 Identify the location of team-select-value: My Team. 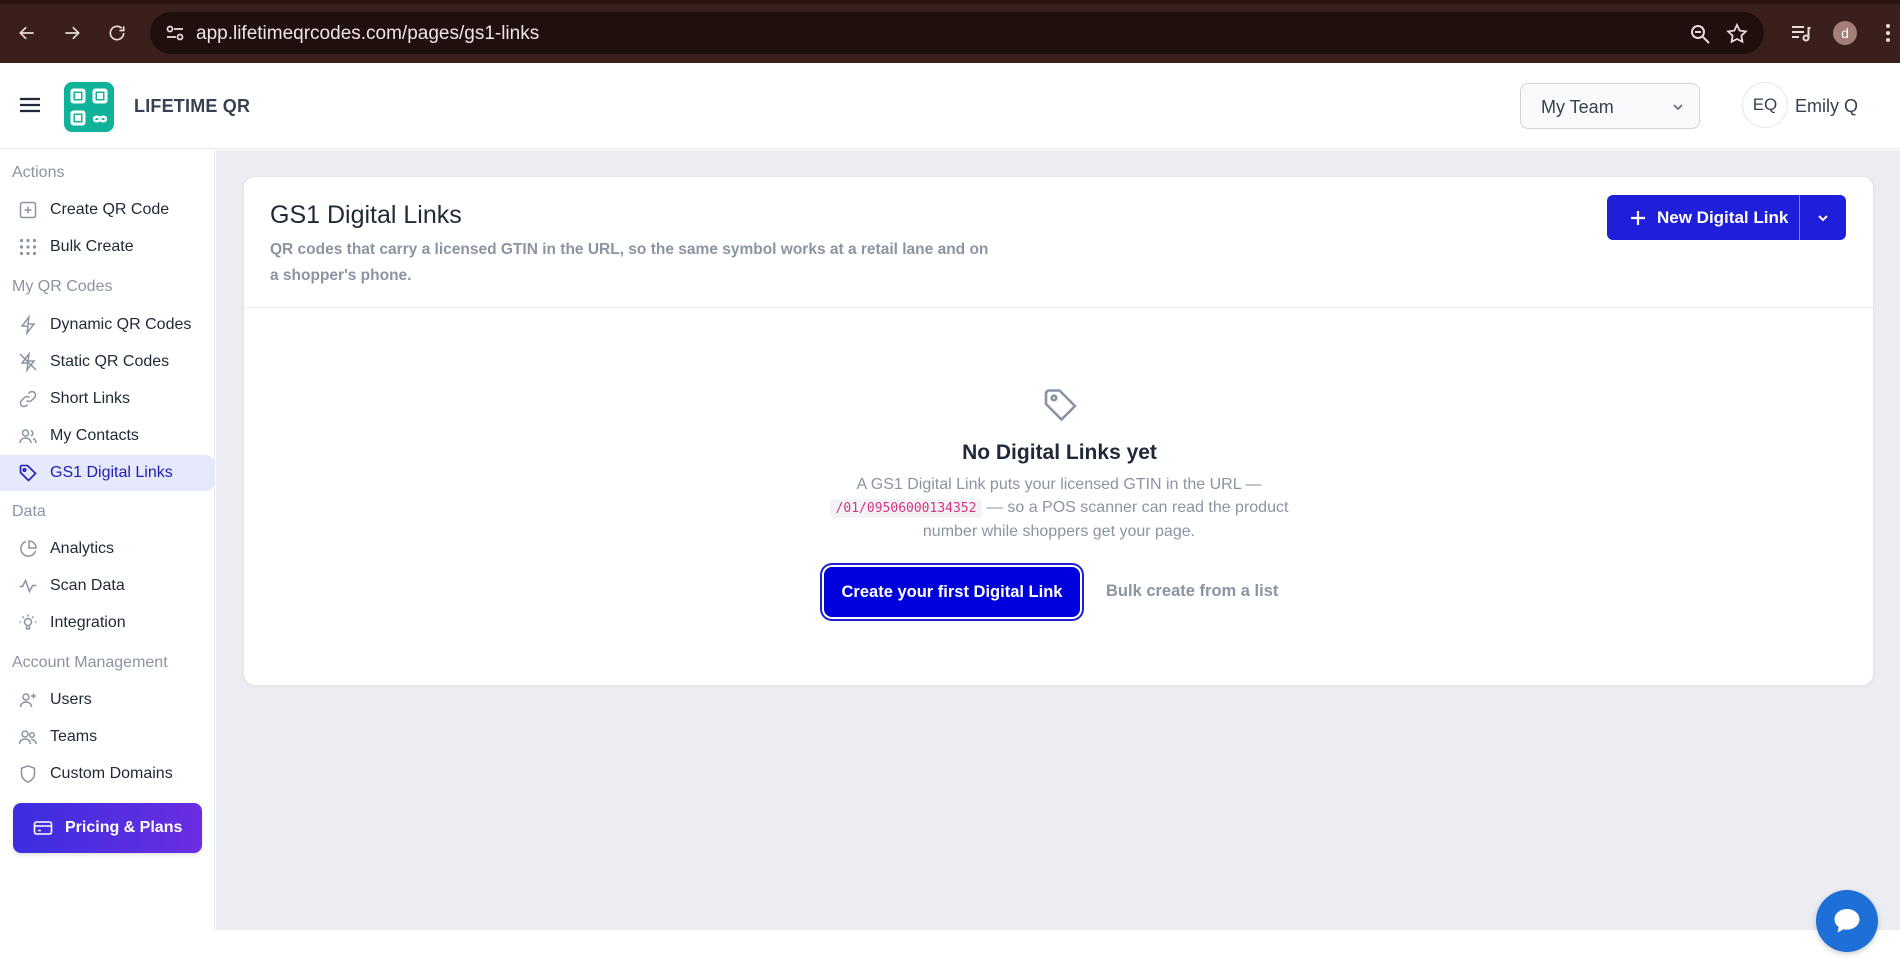
(1577, 107).